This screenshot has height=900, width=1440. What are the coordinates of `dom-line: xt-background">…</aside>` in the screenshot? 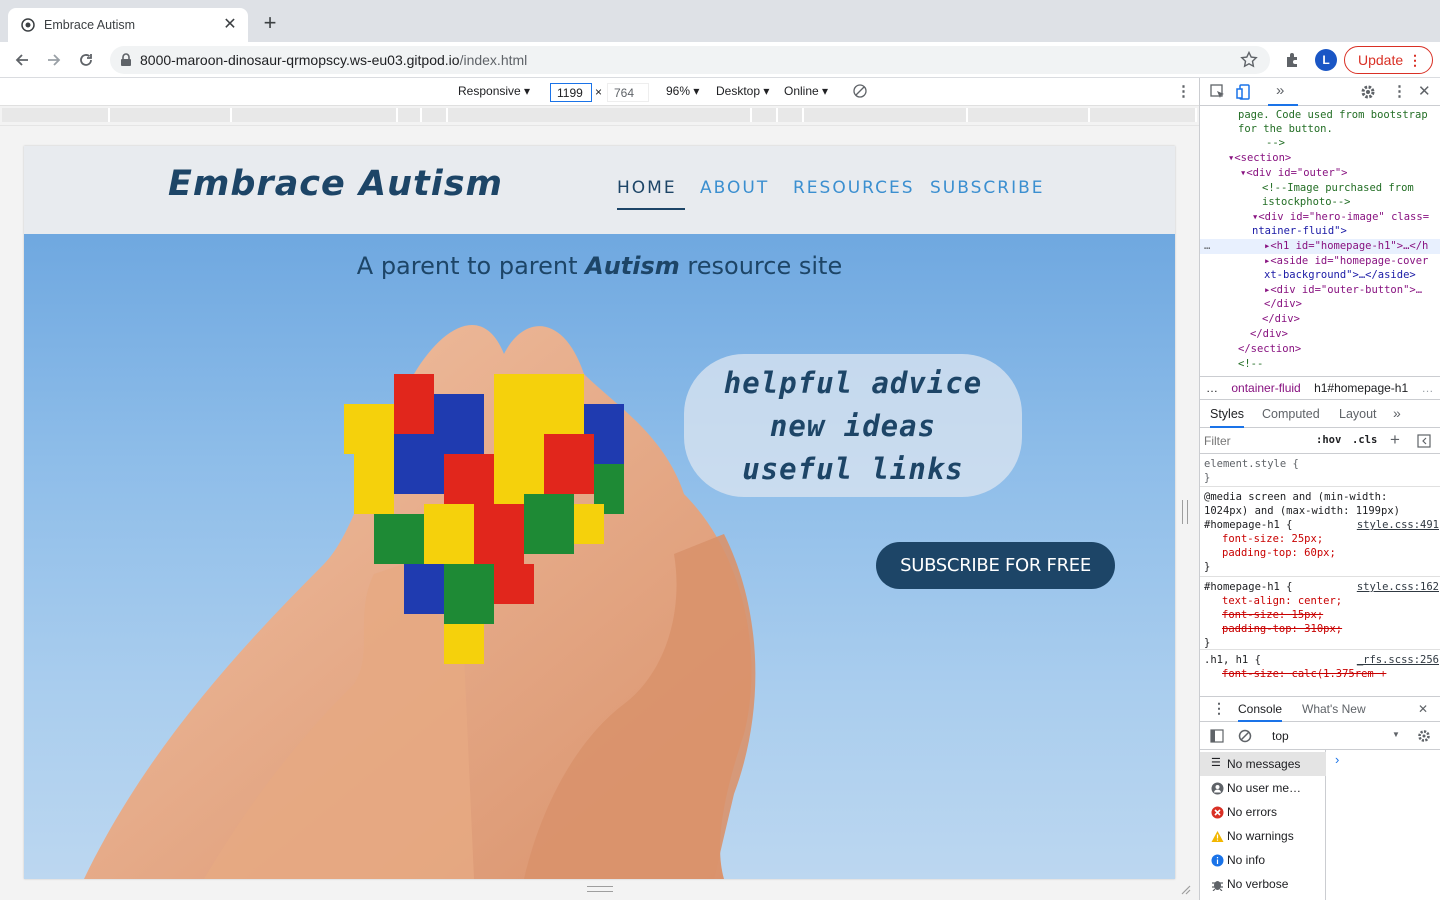 It's located at (1340, 275).